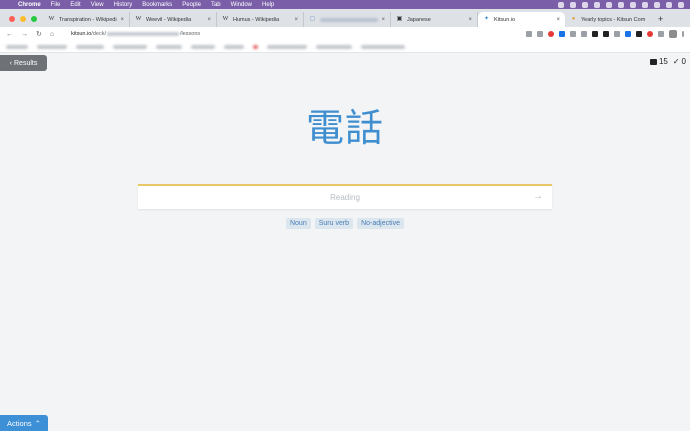 This screenshot has width=690, height=431. Describe the element at coordinates (657, 4) in the screenshot. I see `battery-icon` at that location.